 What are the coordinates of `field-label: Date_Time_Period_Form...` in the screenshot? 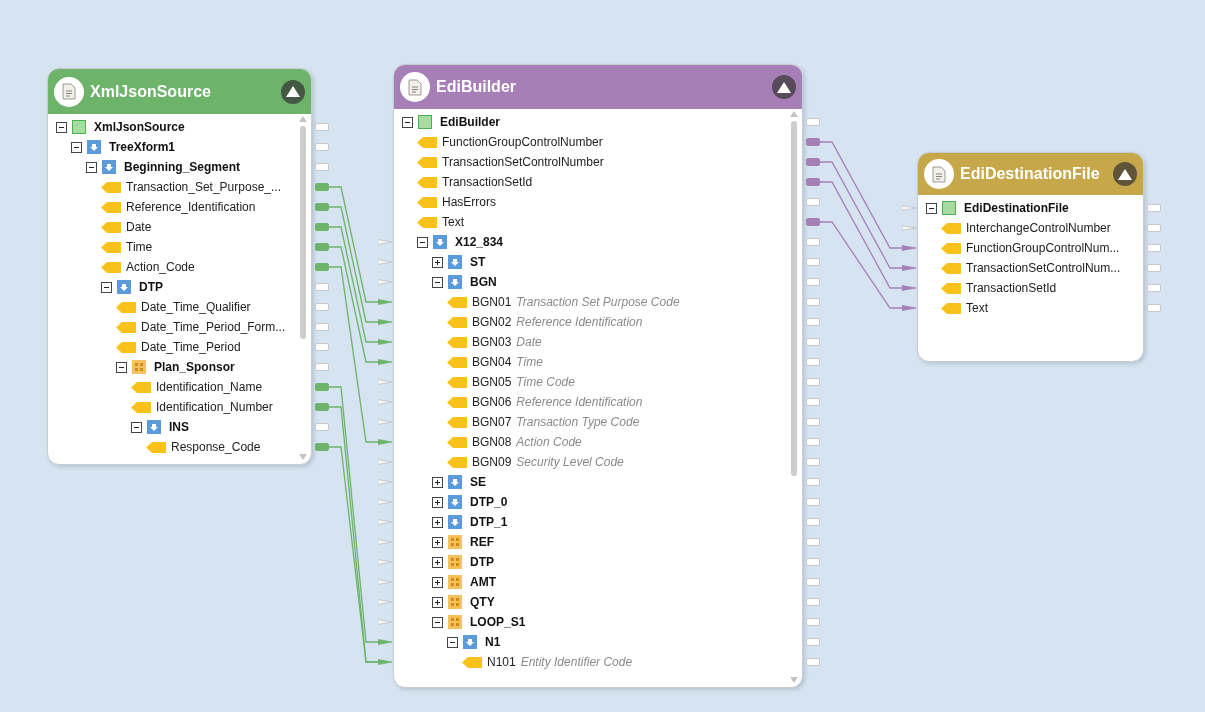 It's located at (213, 327).